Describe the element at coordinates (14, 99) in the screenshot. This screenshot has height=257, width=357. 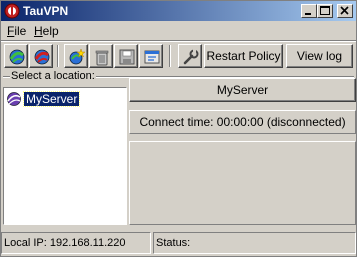
I see `server-location-icon` at that location.